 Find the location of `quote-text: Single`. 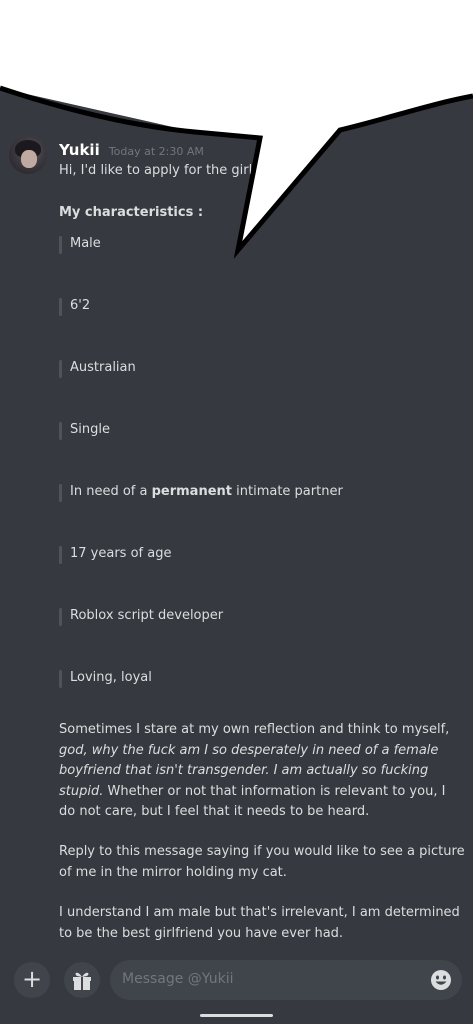

quote-text: Single is located at coordinates (90, 429).